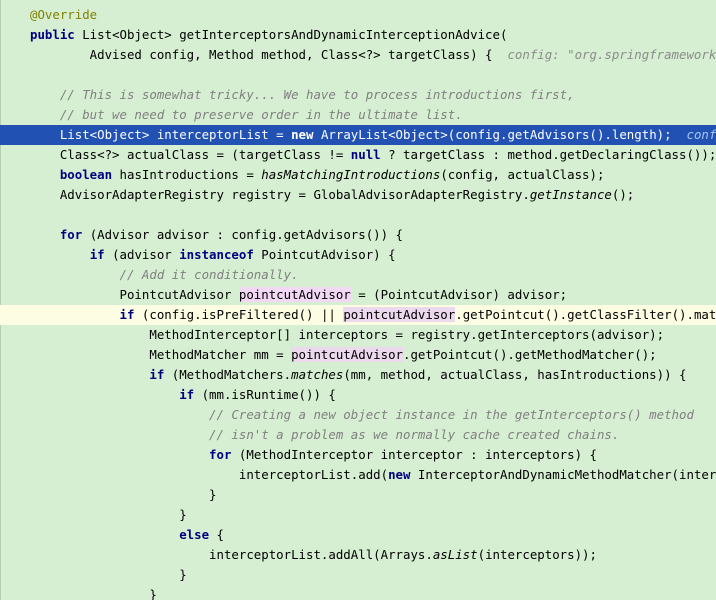 This screenshot has width=716, height=600. What do you see at coordinates (623, 194) in the screenshot?
I see `code-token: ();` at bounding box center [623, 194].